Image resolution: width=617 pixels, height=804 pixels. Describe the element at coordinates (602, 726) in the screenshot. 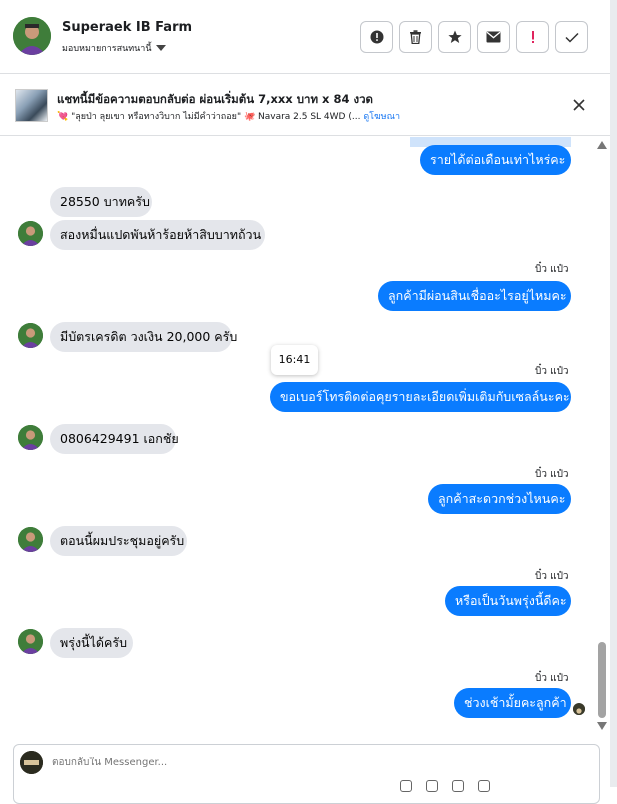

I see `scroll-down-arrow` at that location.